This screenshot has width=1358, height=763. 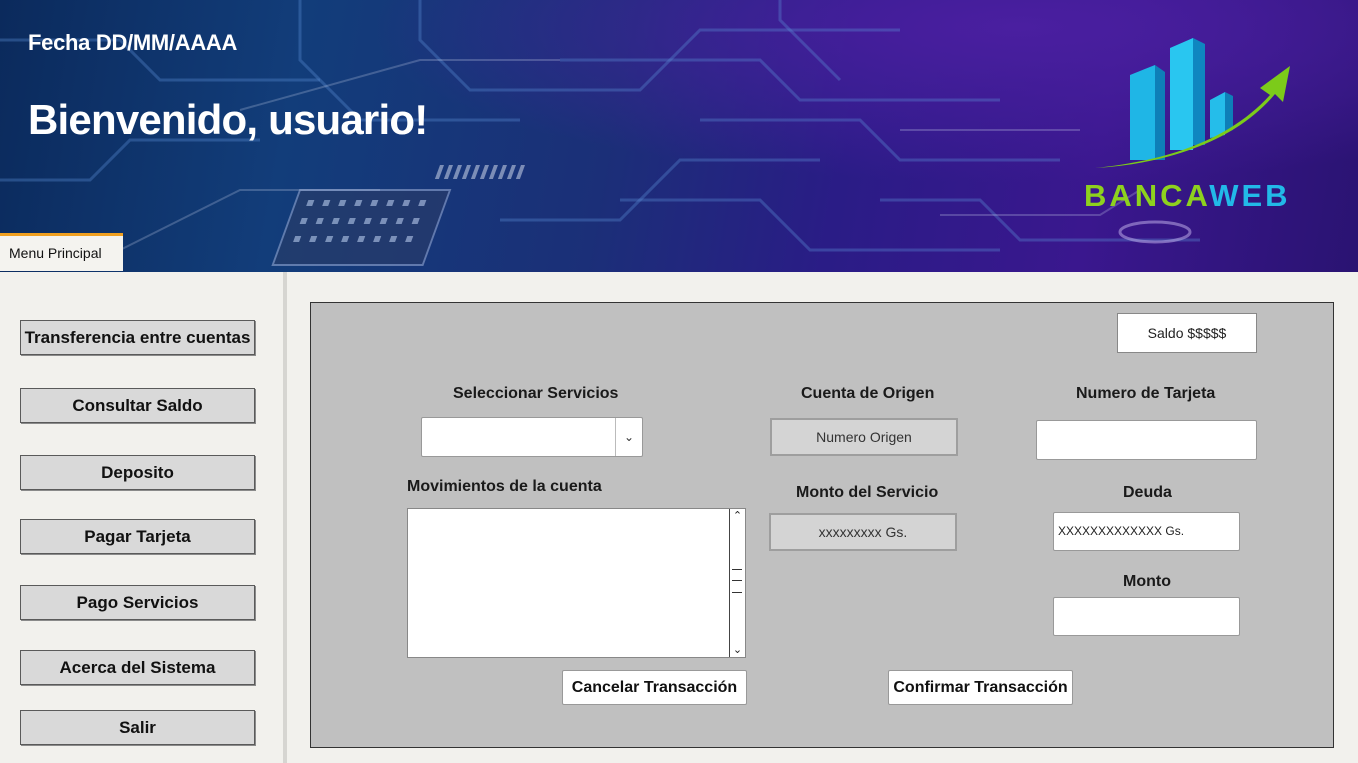 What do you see at coordinates (285, 517) in the screenshot?
I see `sidebar-divider` at bounding box center [285, 517].